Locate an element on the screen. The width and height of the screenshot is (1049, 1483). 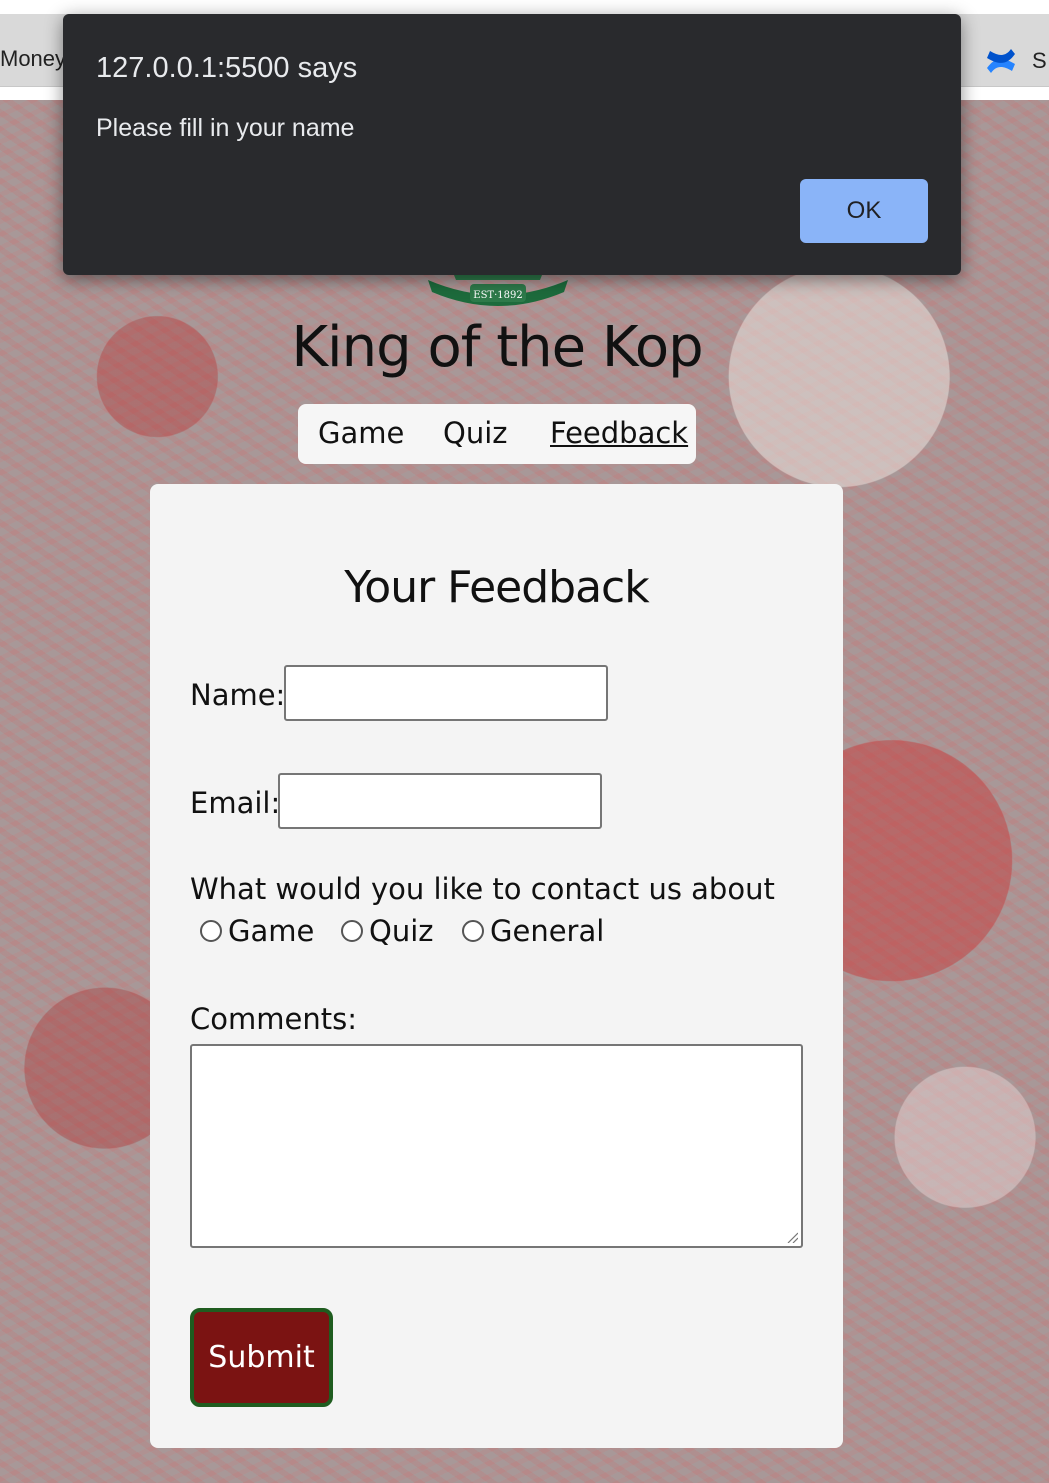
dialog-ok-button: OK is located at coordinates (864, 211).